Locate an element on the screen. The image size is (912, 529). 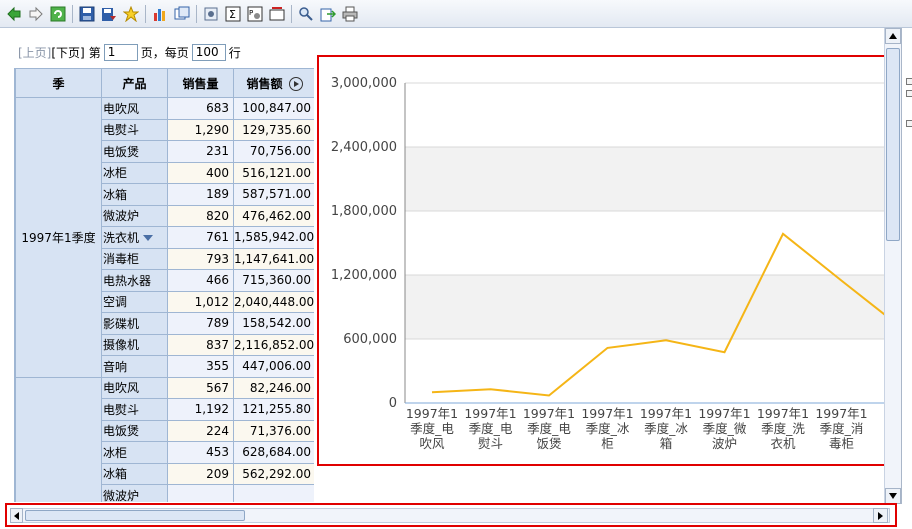
x-tick-label: 季度_冰 is located at coordinates (608, 428).